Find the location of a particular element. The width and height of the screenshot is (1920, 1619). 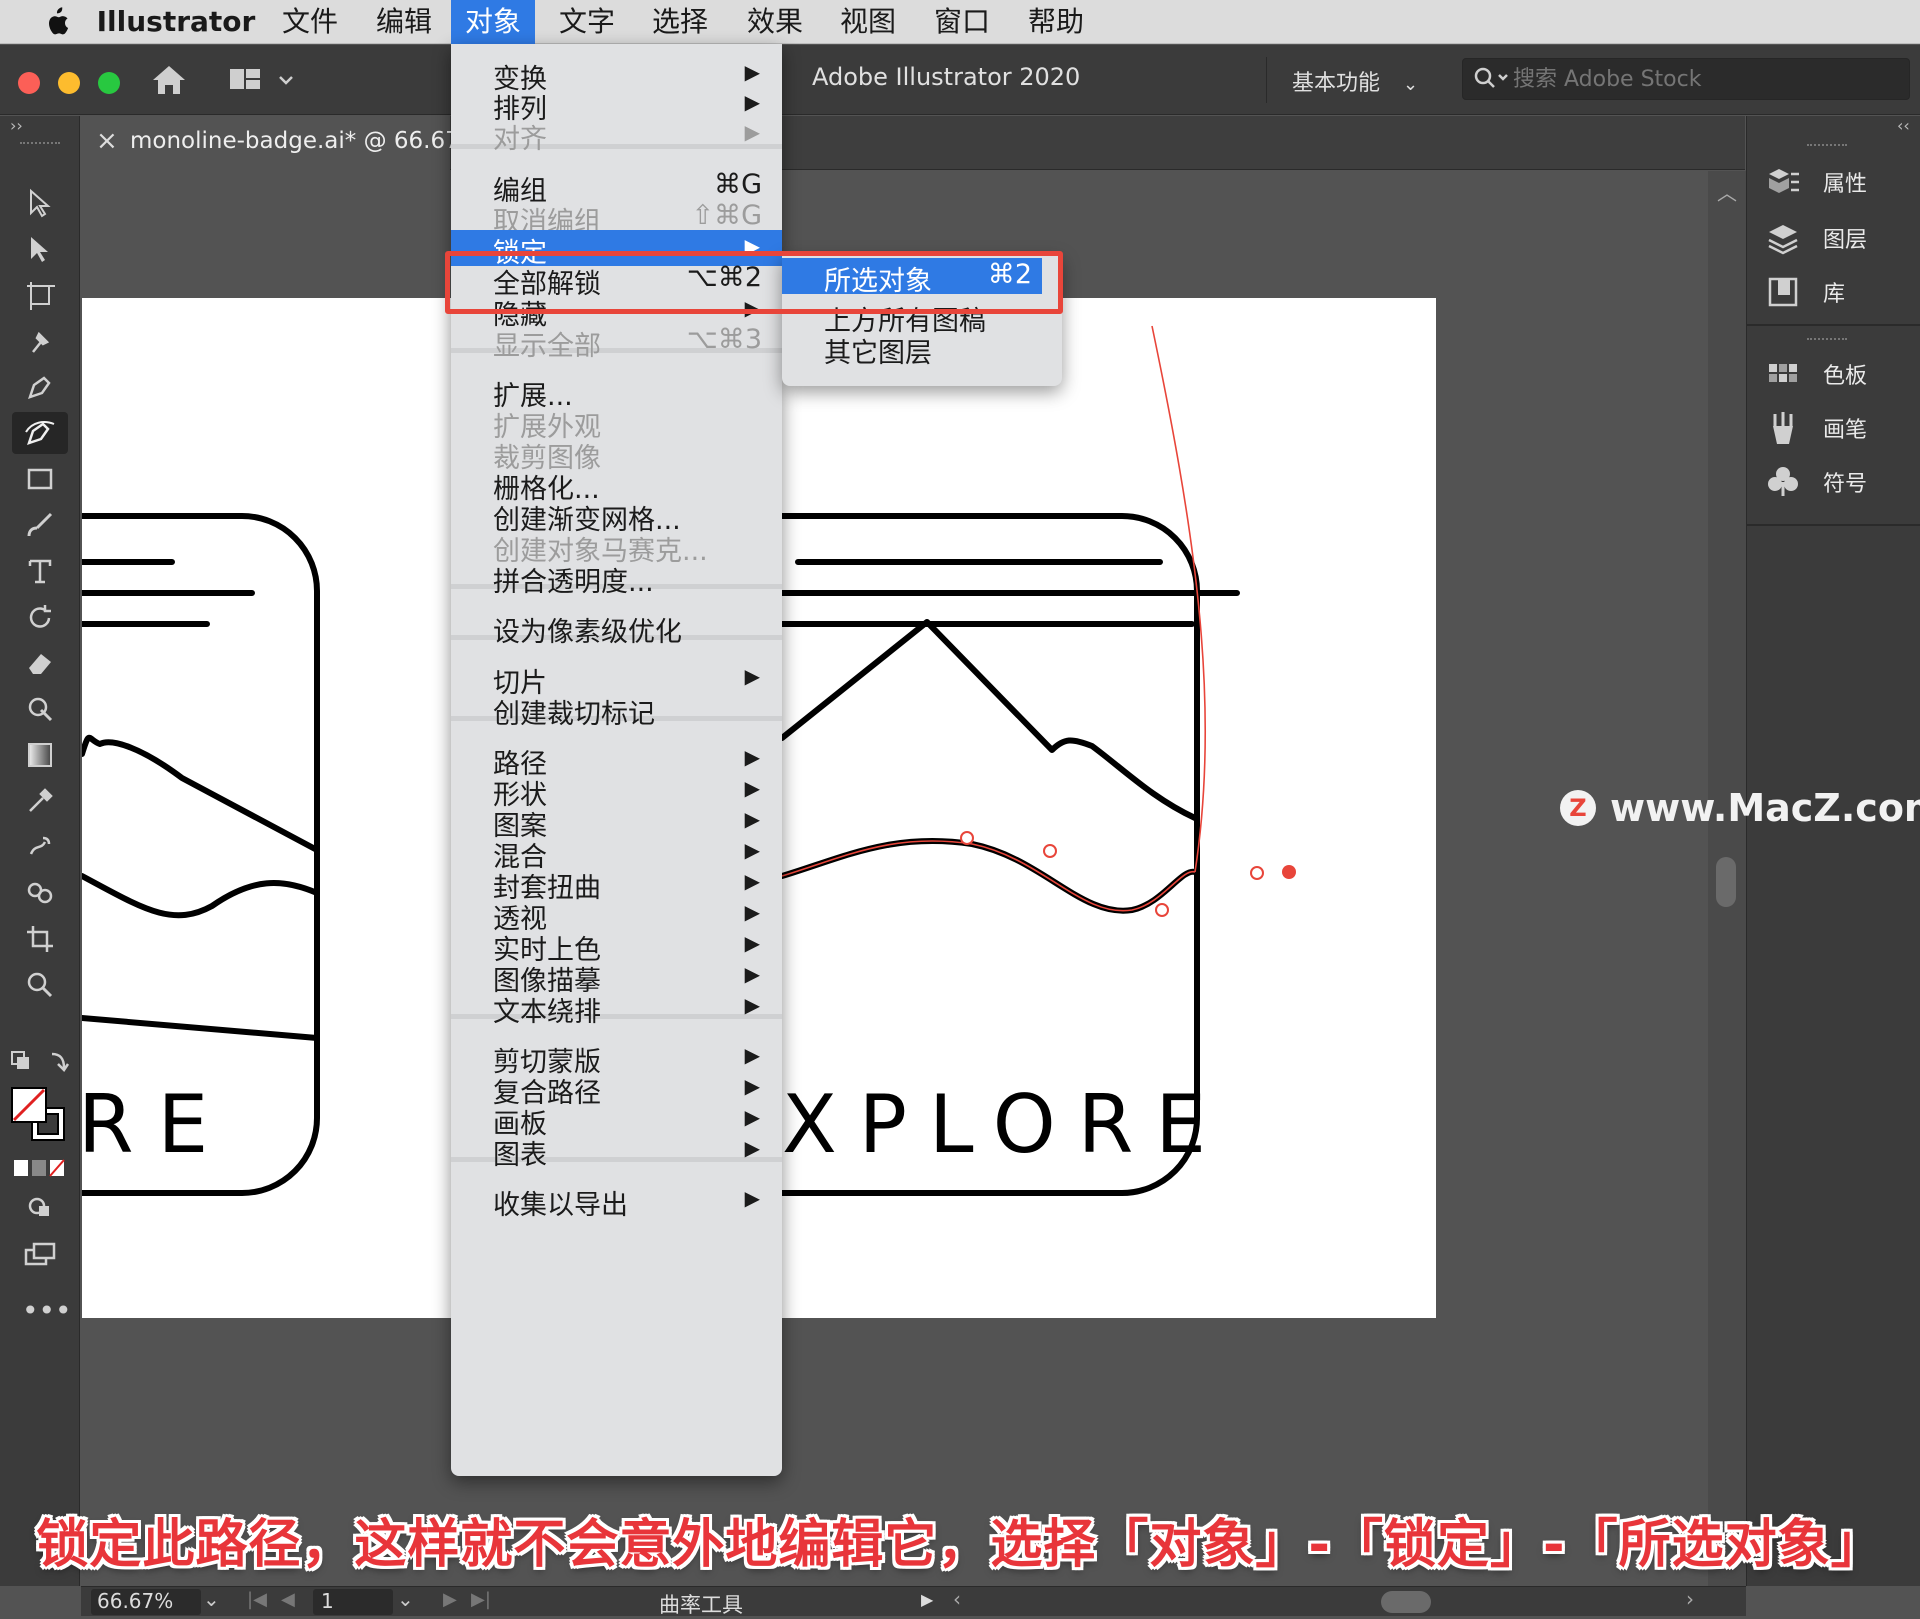

type-tool-icon is located at coordinates (40, 571).